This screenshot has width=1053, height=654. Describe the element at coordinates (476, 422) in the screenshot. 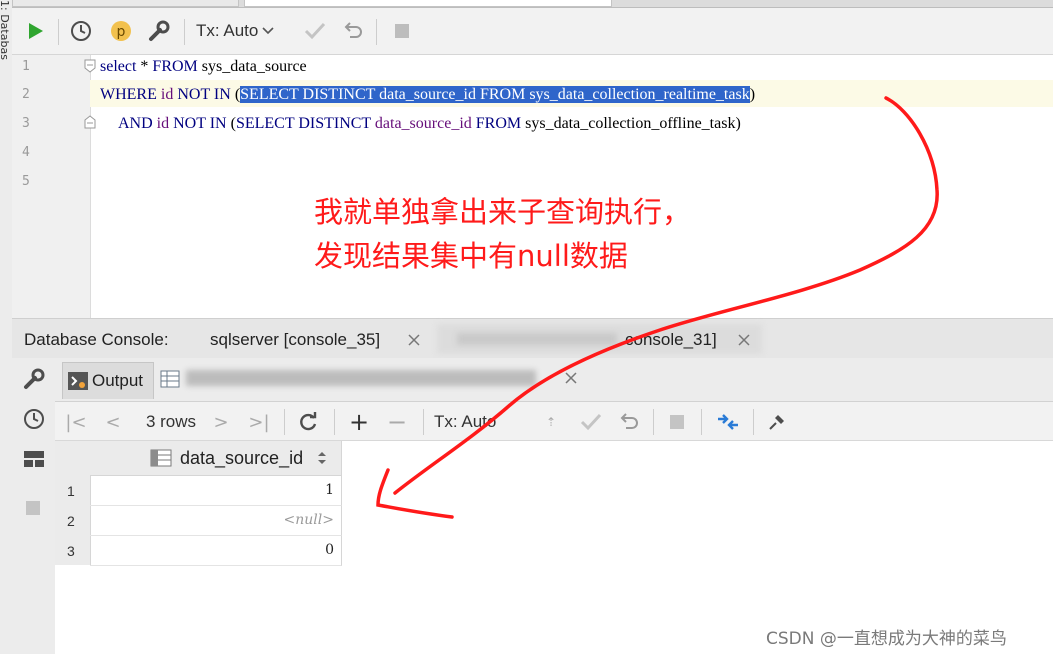

I see `grid-tx-mode: Tx: Auto` at that location.